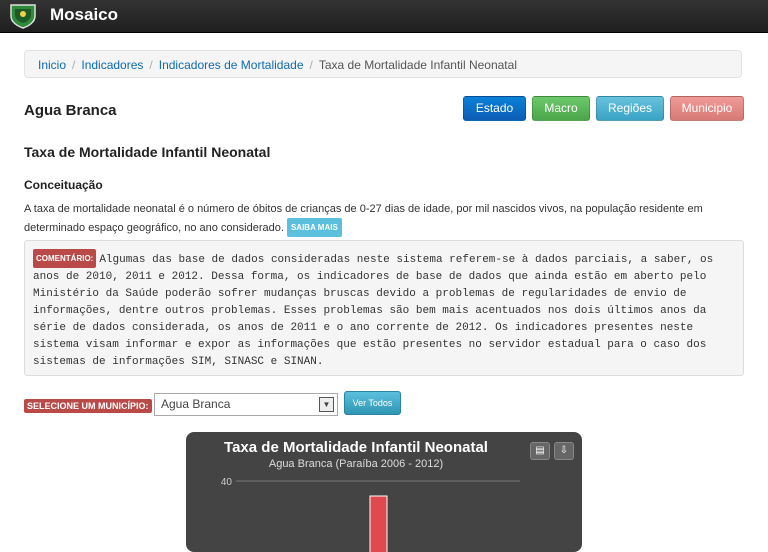 The width and height of the screenshot is (768, 552). I want to click on chart-title: Taxa de Mortalidade Infantil Neonatal, so click(356, 447).